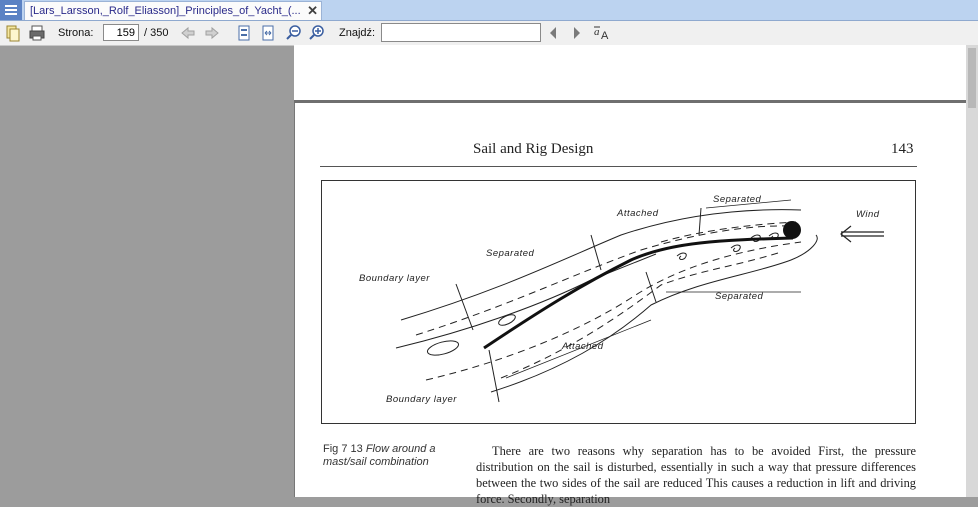 The image size is (978, 507). What do you see at coordinates (212, 33) in the screenshot?
I see `forward-icon` at bounding box center [212, 33].